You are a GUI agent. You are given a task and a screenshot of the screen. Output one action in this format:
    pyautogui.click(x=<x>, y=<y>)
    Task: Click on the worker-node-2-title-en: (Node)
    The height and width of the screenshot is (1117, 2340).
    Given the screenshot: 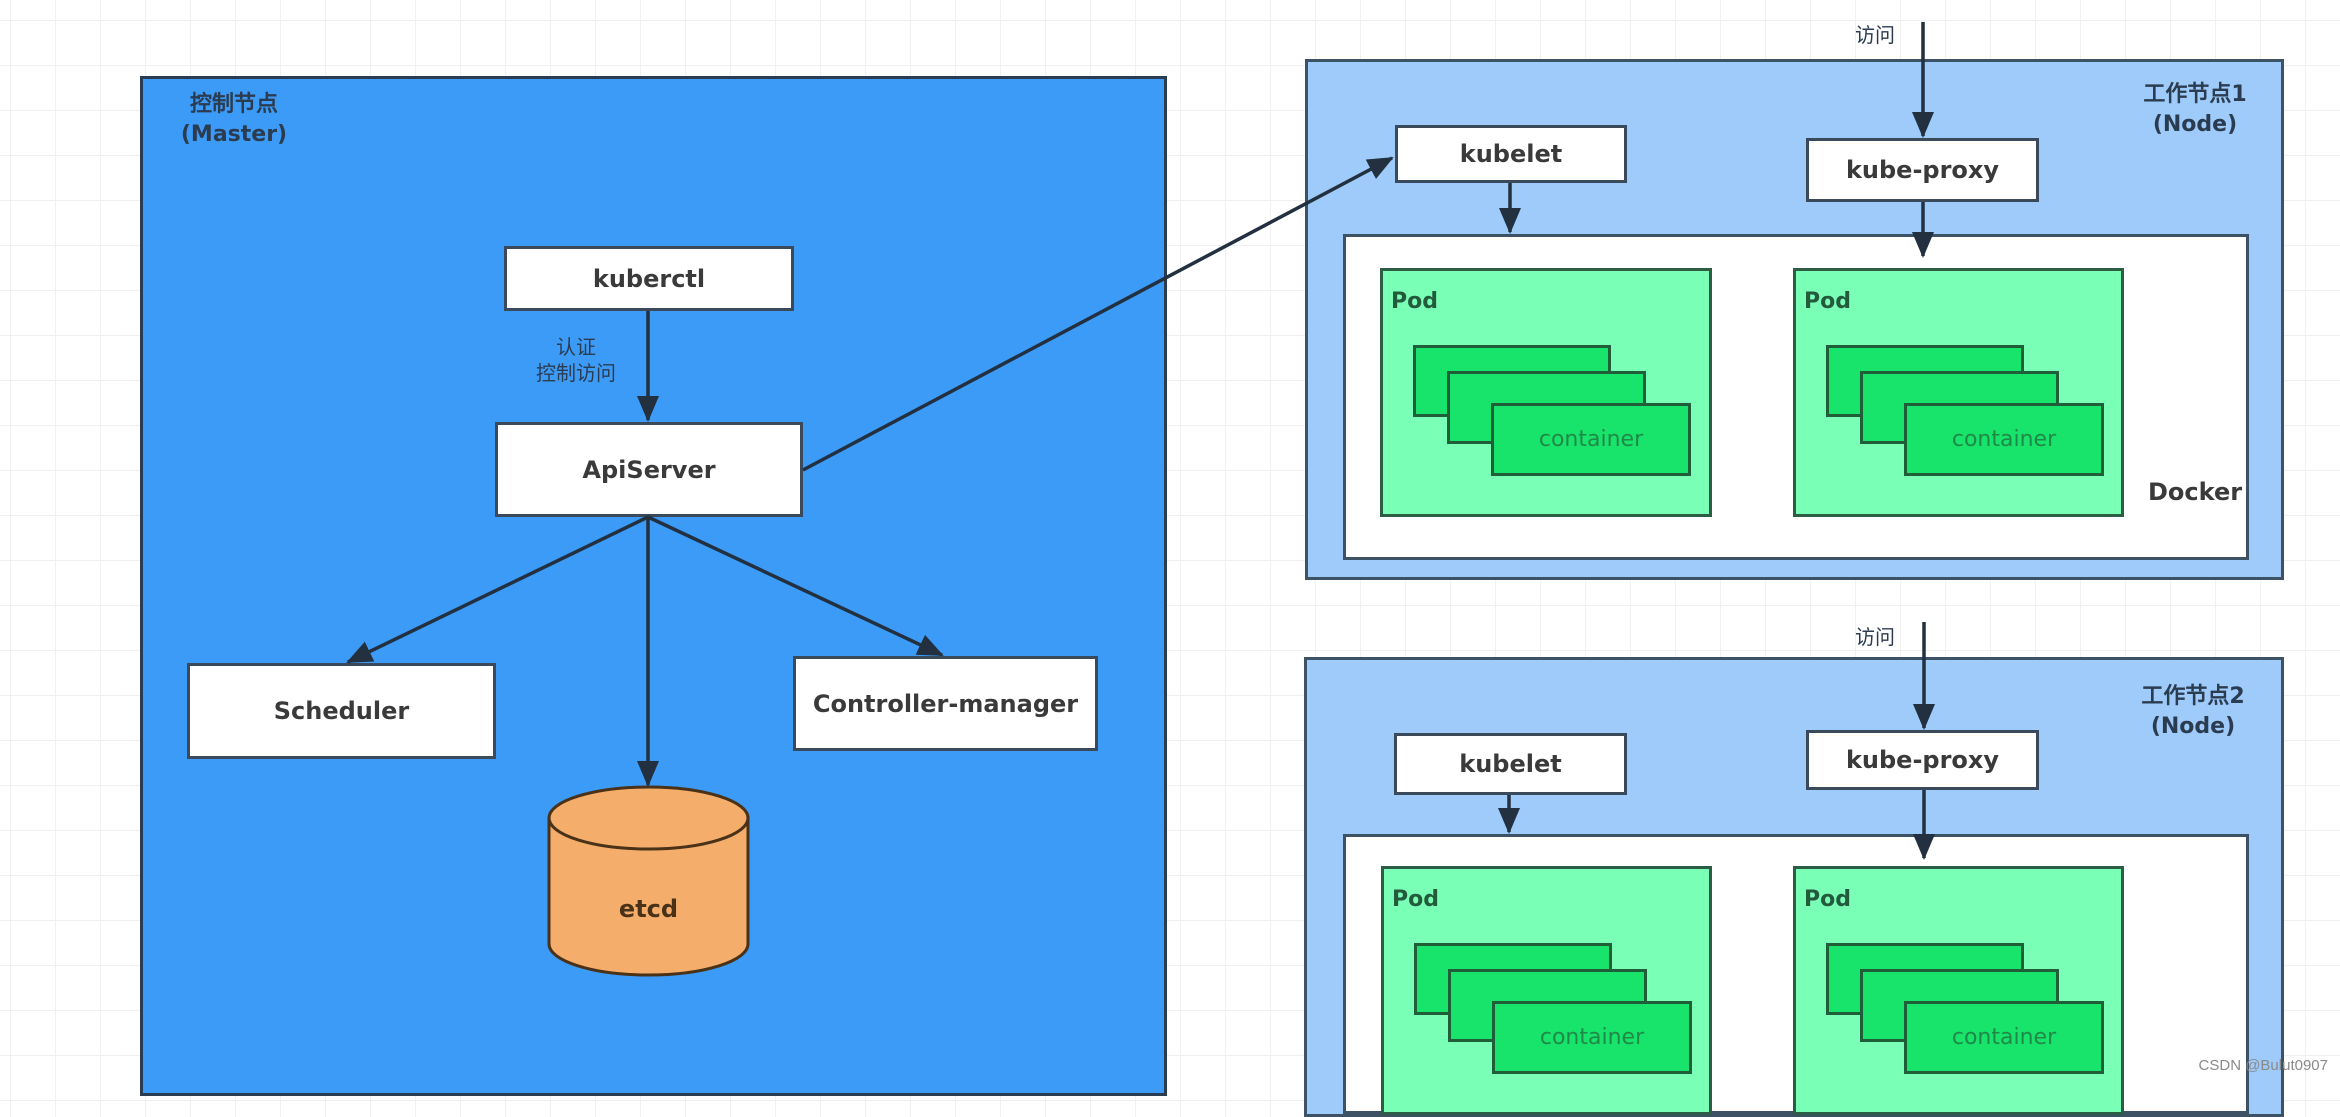 What is the action you would take?
    pyautogui.click(x=2193, y=726)
    